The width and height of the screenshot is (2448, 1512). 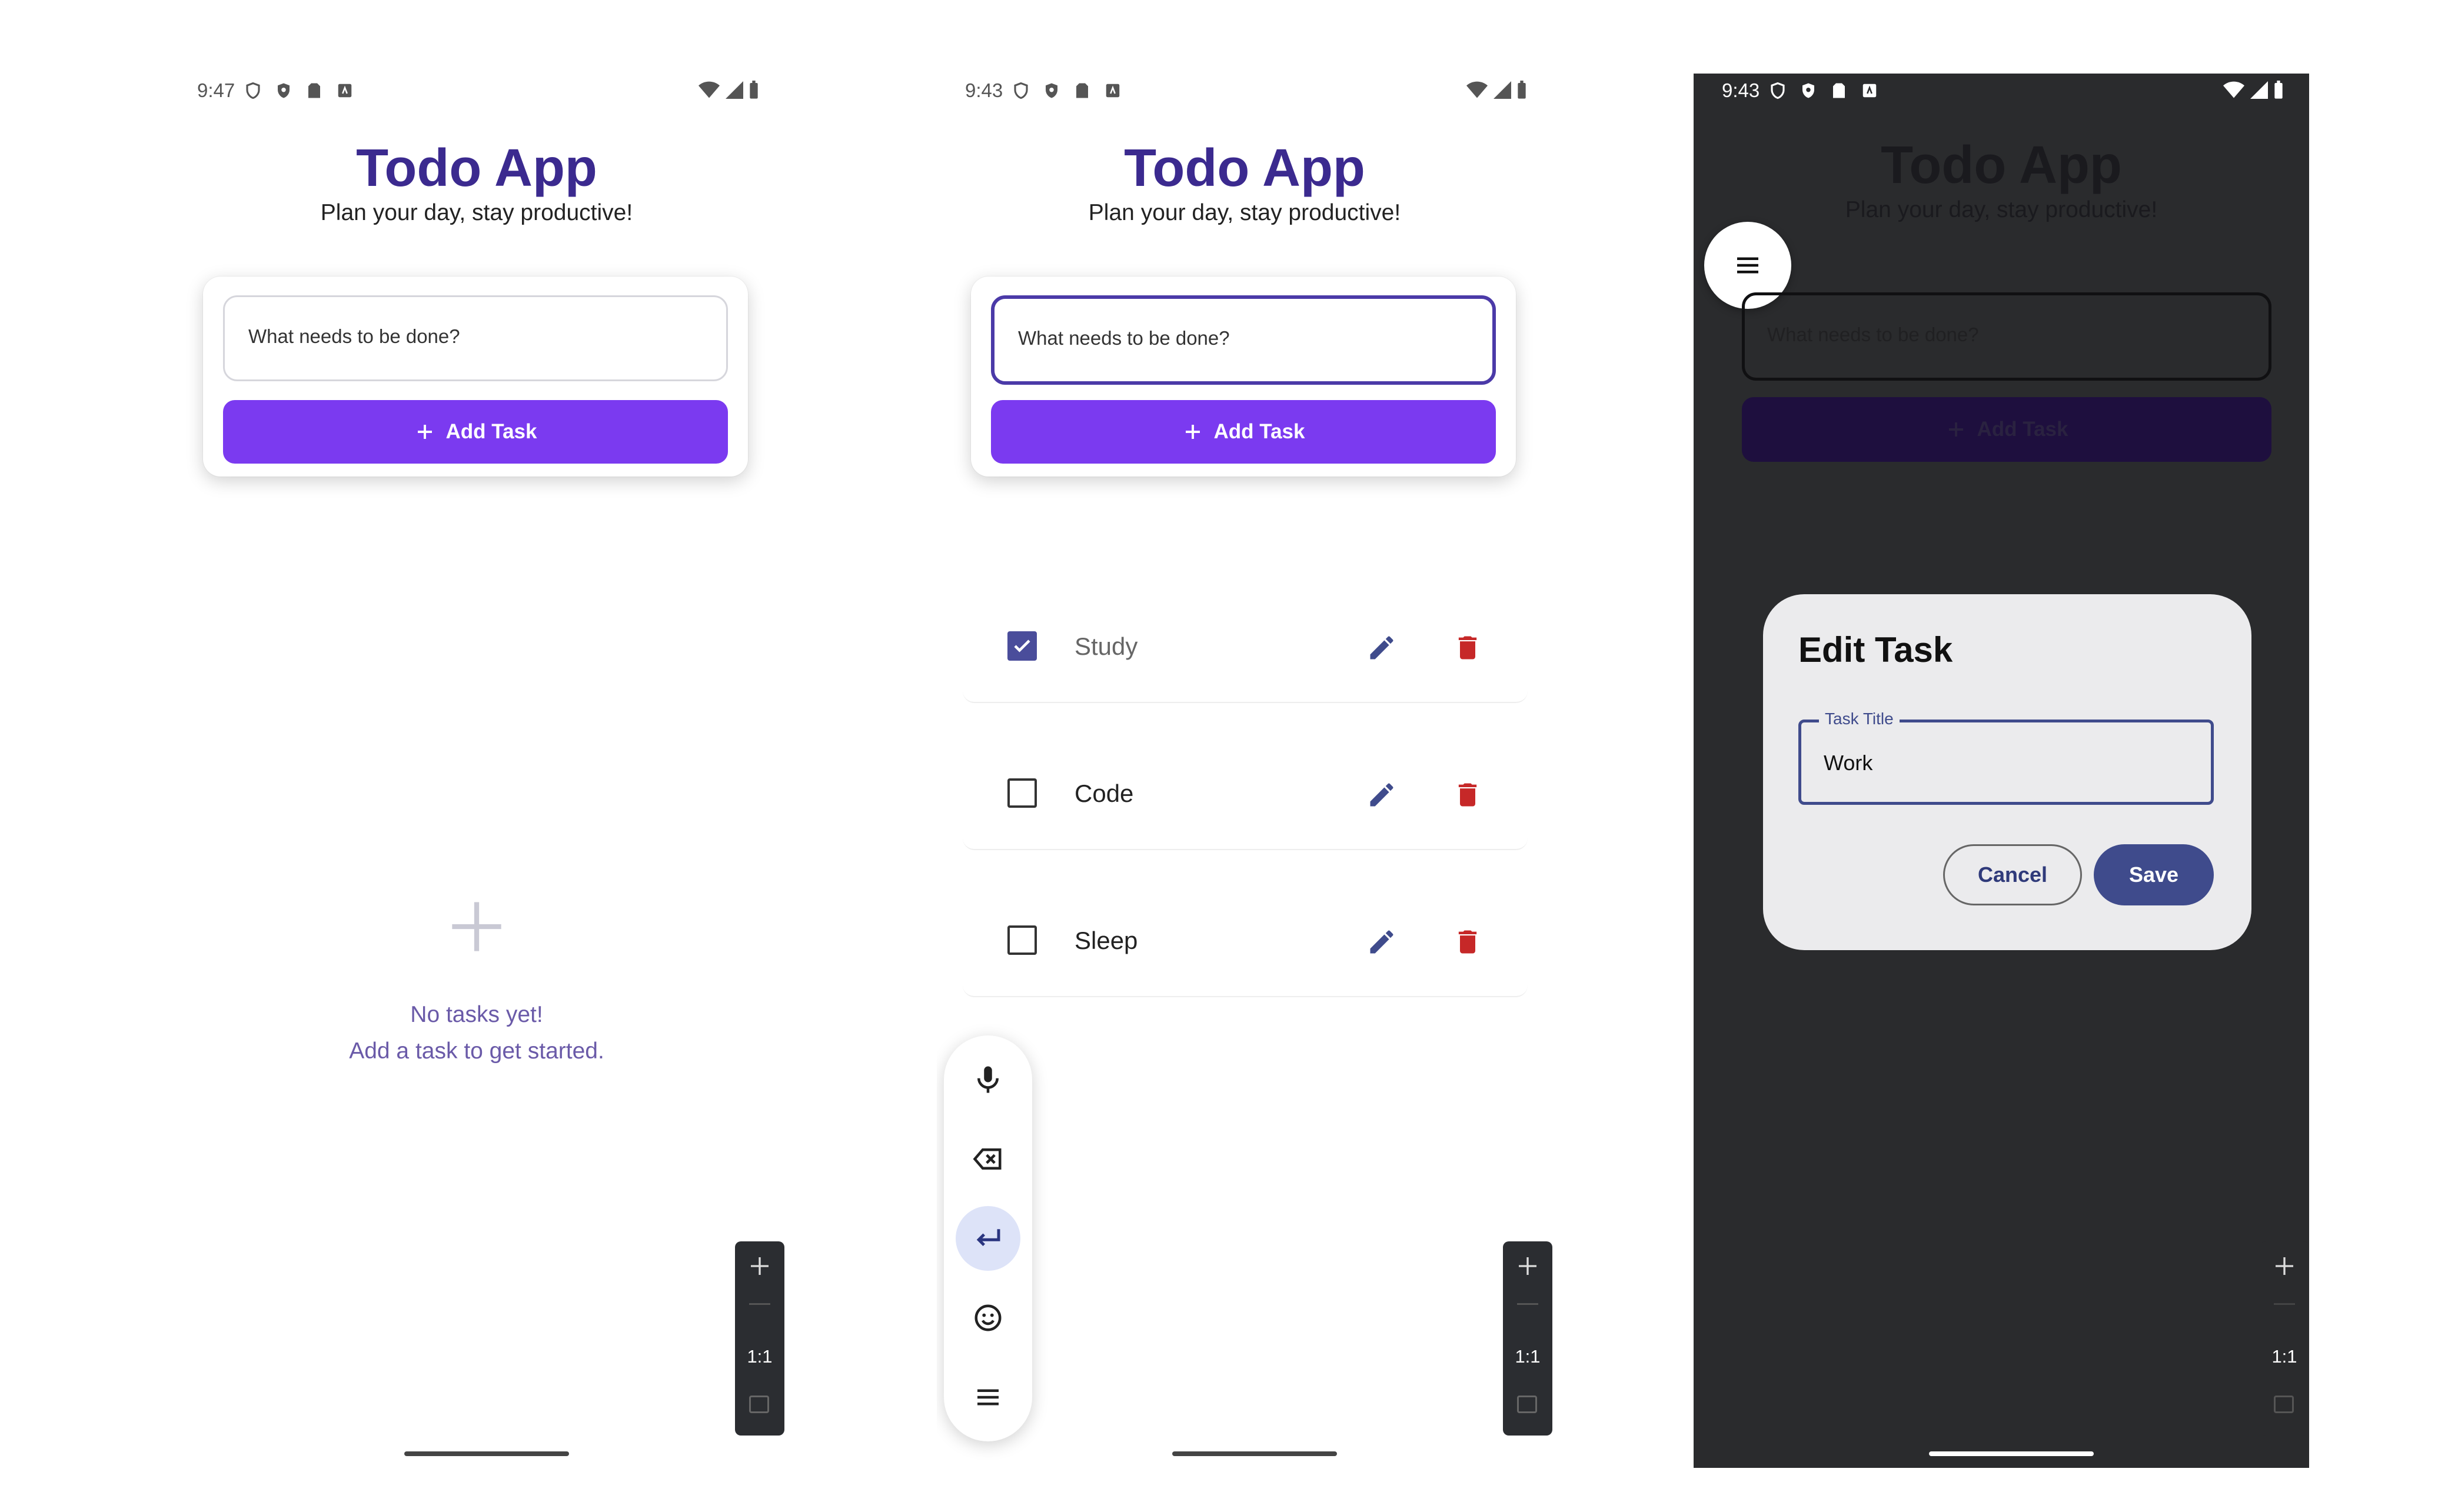 What do you see at coordinates (1106, 941) in the screenshot?
I see `task-label: Sleep` at bounding box center [1106, 941].